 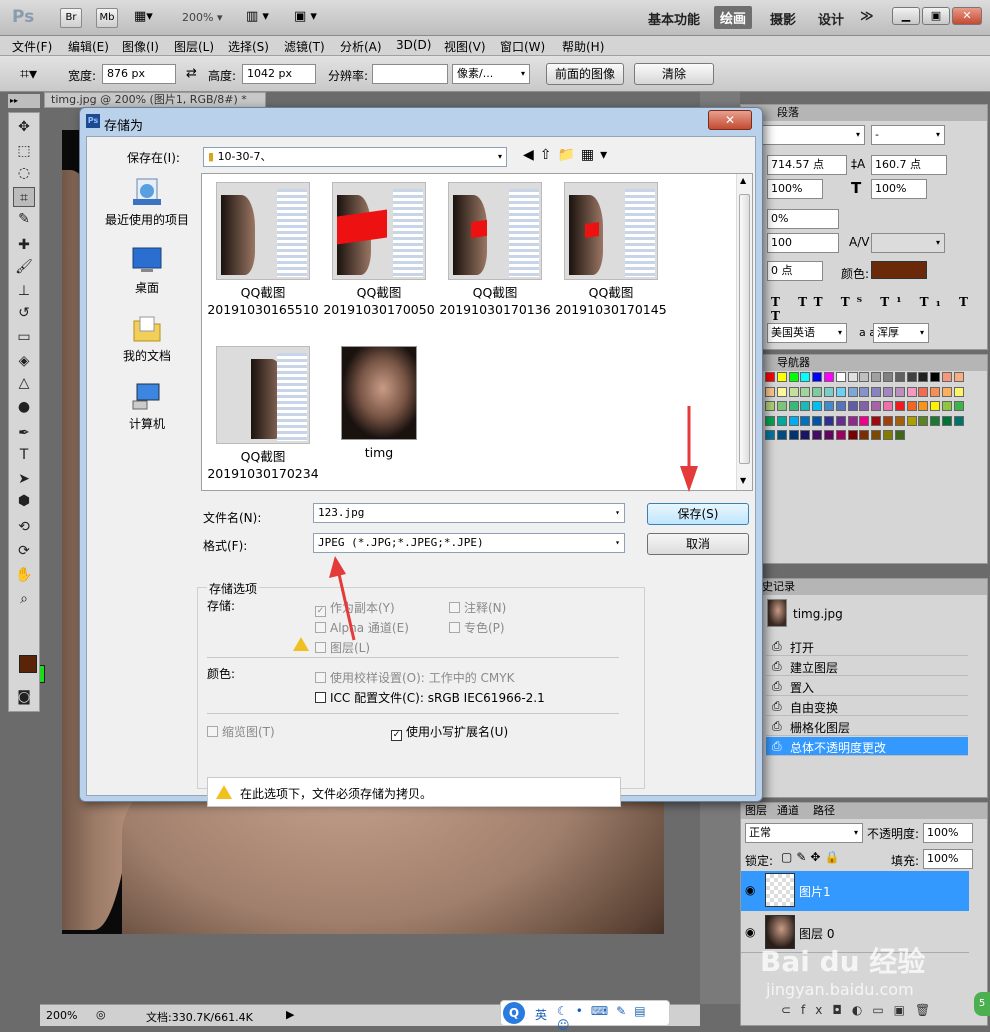 What do you see at coordinates (908, 243) in the screenshot?
I see `baseline-select: ▾` at bounding box center [908, 243].